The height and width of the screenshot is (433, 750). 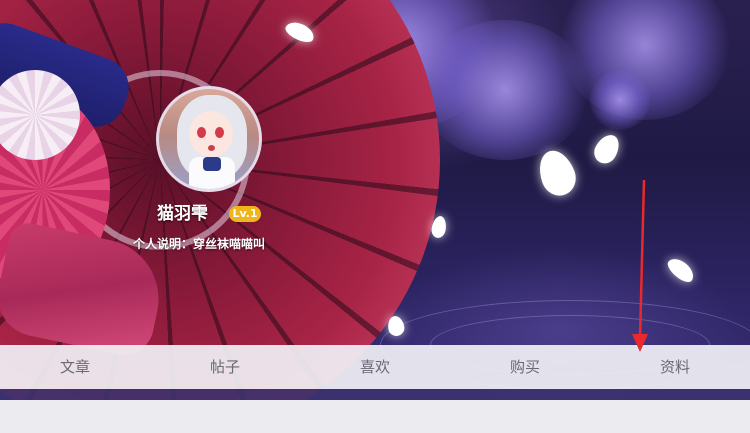 What do you see at coordinates (199, 244) in the screenshot?
I see `profile-bio: 个人说明：穿丝袜喵喵叫` at bounding box center [199, 244].